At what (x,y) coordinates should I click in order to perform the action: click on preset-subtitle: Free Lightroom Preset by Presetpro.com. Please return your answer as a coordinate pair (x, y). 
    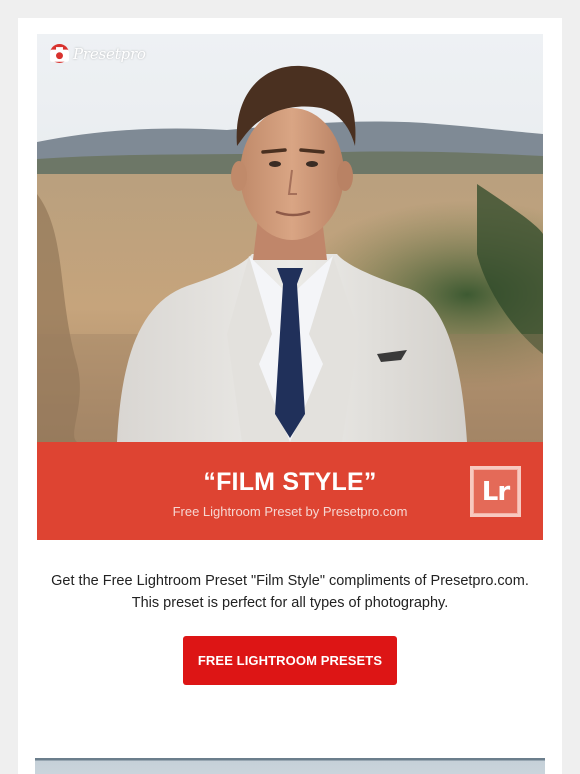
    Looking at the image, I should click on (290, 511).